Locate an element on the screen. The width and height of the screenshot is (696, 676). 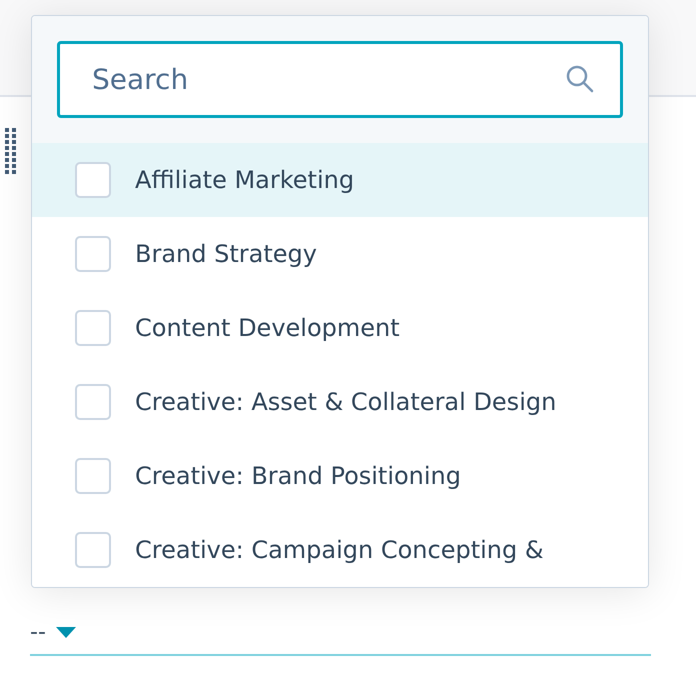
caret-icon is located at coordinates (66, 632).